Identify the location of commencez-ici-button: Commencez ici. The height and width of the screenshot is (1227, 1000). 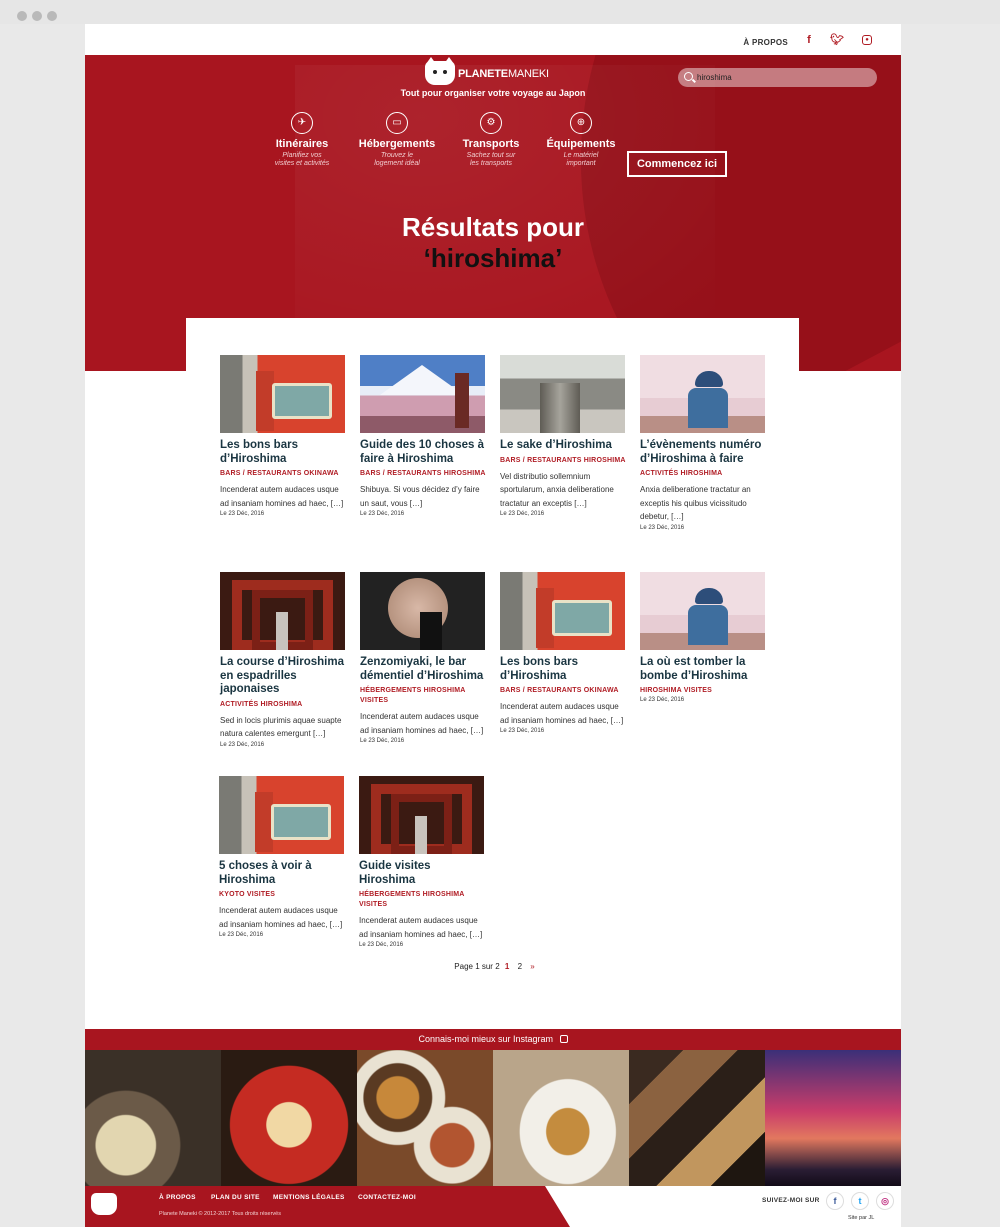
(677, 164).